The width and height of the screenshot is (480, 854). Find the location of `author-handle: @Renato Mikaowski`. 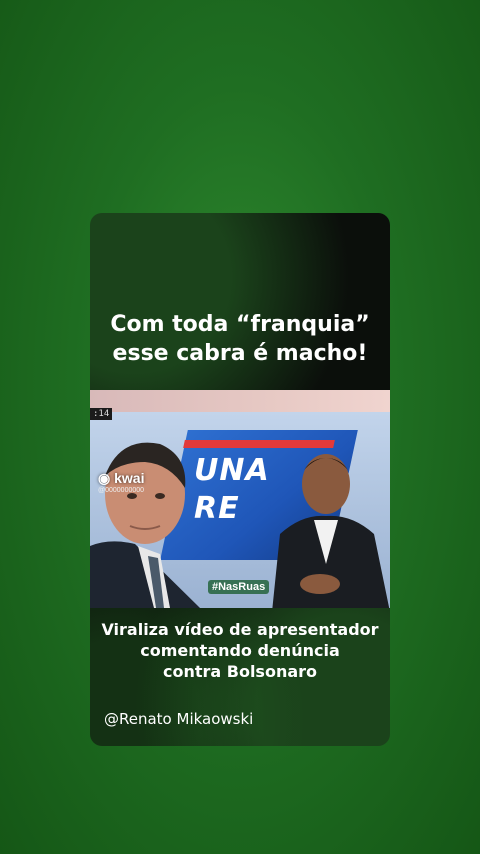

author-handle: @Renato Mikaowski is located at coordinates (178, 719).